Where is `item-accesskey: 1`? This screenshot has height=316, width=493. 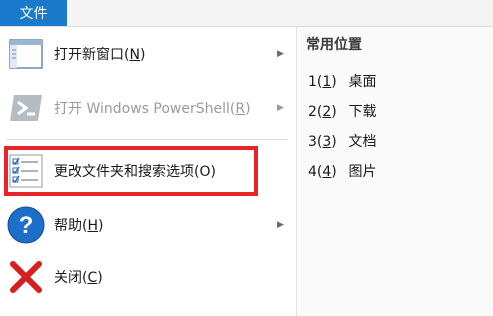 item-accesskey: 1 is located at coordinates (327, 82).